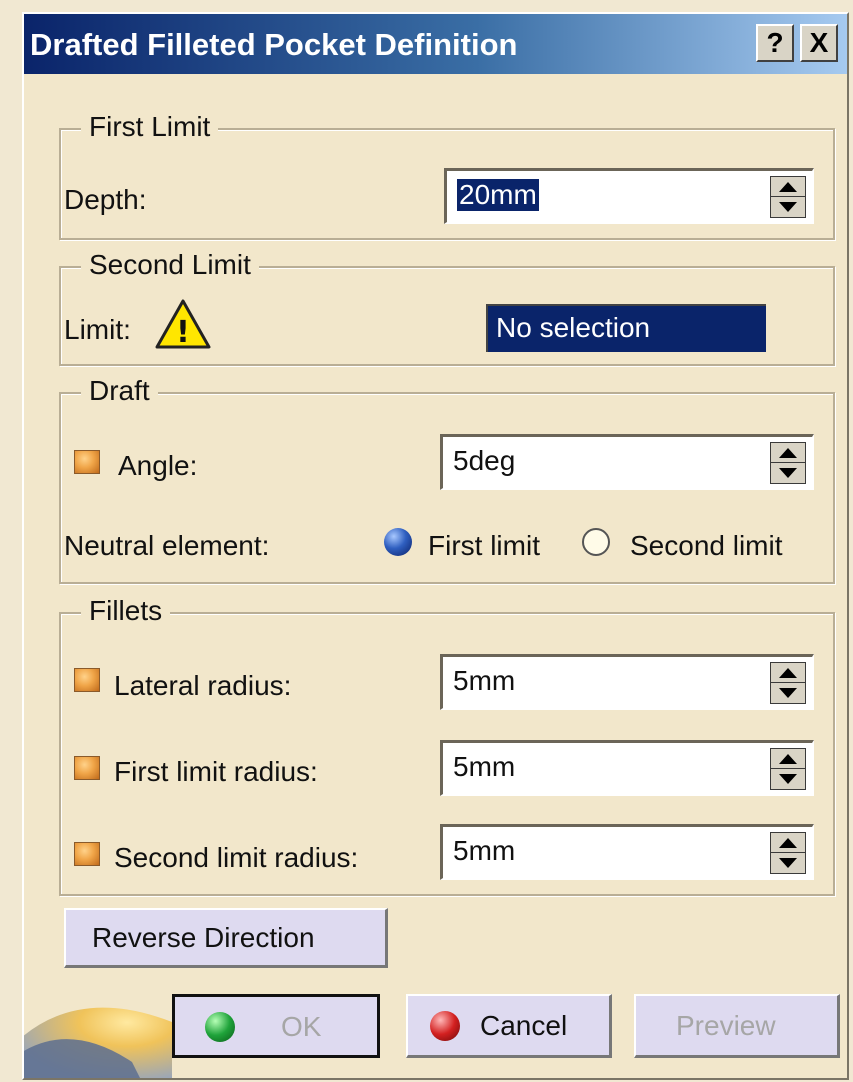 This screenshot has height=1082, width=853. I want to click on second-limit-radius-field: 5mm, so click(627, 852).